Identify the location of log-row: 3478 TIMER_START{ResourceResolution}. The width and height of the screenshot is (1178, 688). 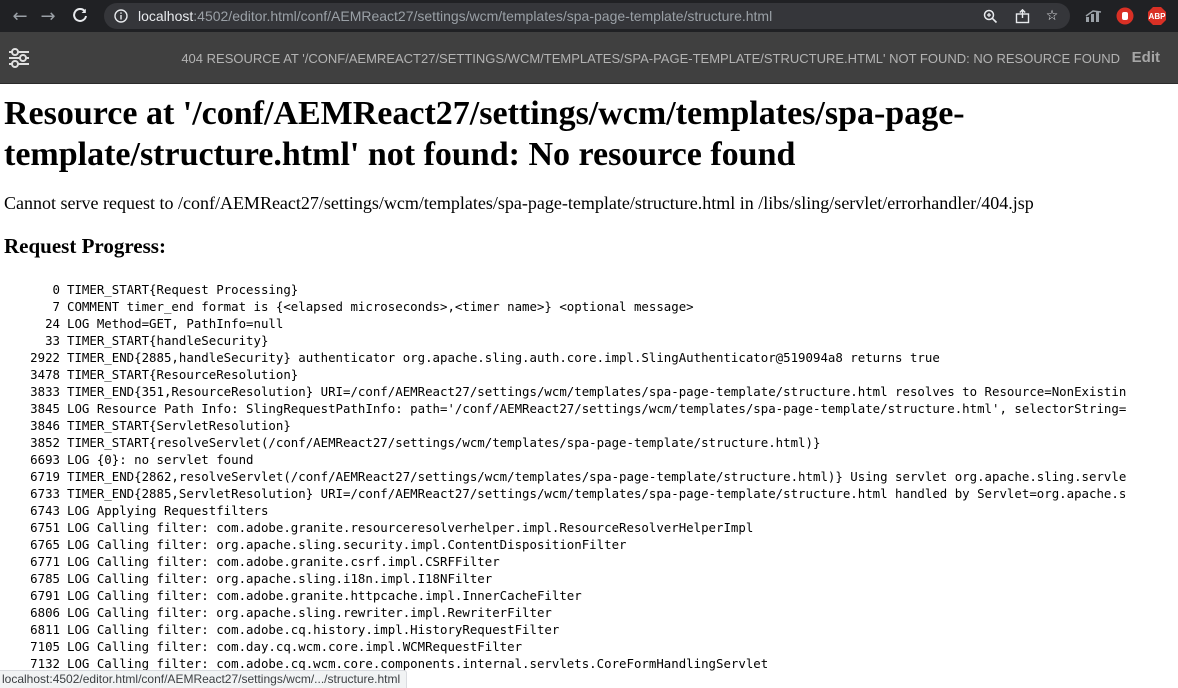
(589, 374).